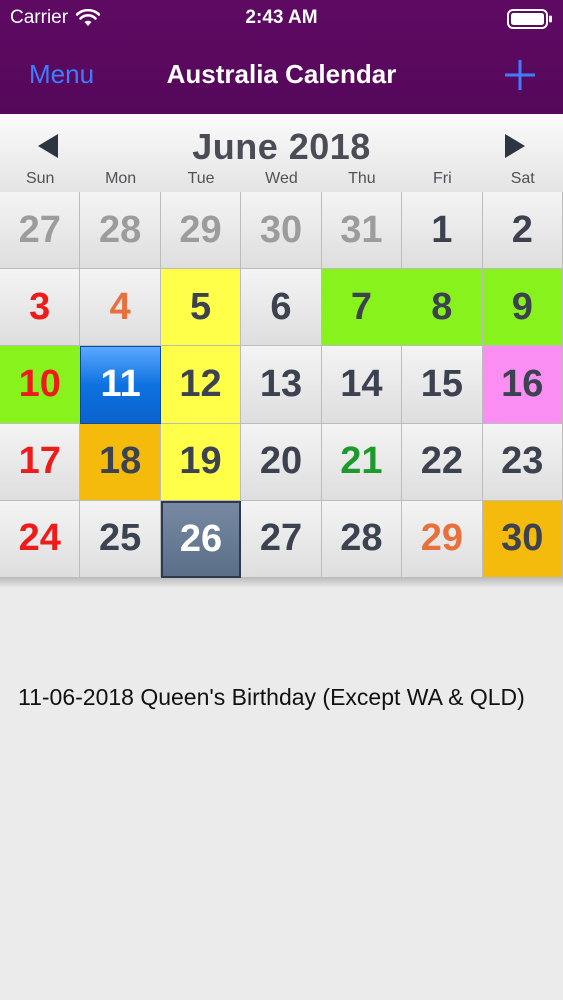  What do you see at coordinates (442, 462) in the screenshot?
I see `day-cell: 22` at bounding box center [442, 462].